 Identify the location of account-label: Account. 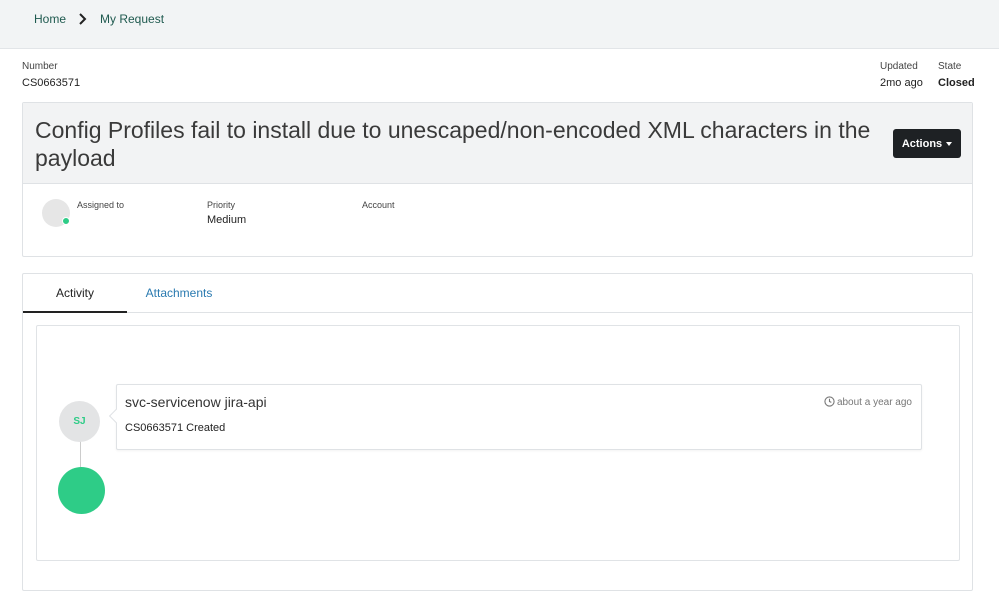
(378, 205).